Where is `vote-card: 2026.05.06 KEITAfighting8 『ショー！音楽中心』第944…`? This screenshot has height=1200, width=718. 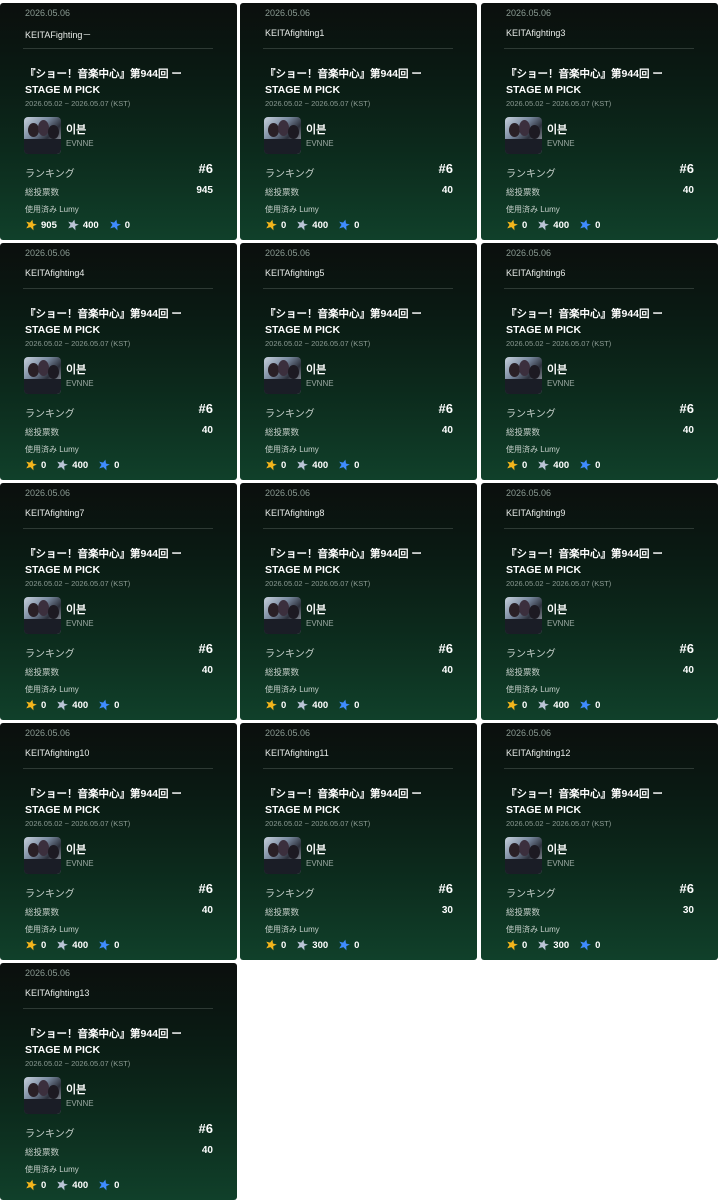 vote-card: 2026.05.06 KEITAfighting8 『ショー！音楽中心』第944… is located at coordinates (358, 601).